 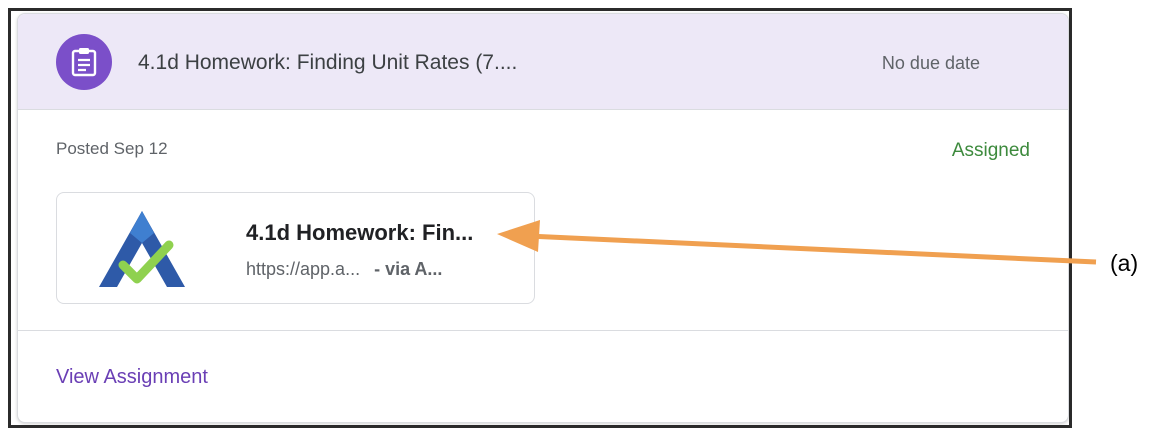 I want to click on annotation-label: (a), so click(x=1124, y=263).